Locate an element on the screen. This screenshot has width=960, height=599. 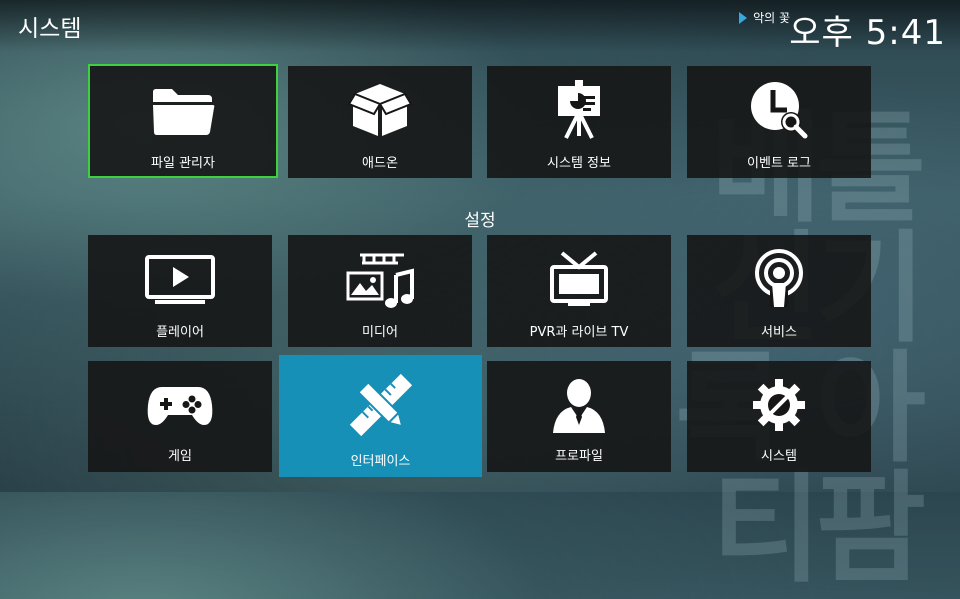
tile-label: 시스템 is located at coordinates (779, 456).